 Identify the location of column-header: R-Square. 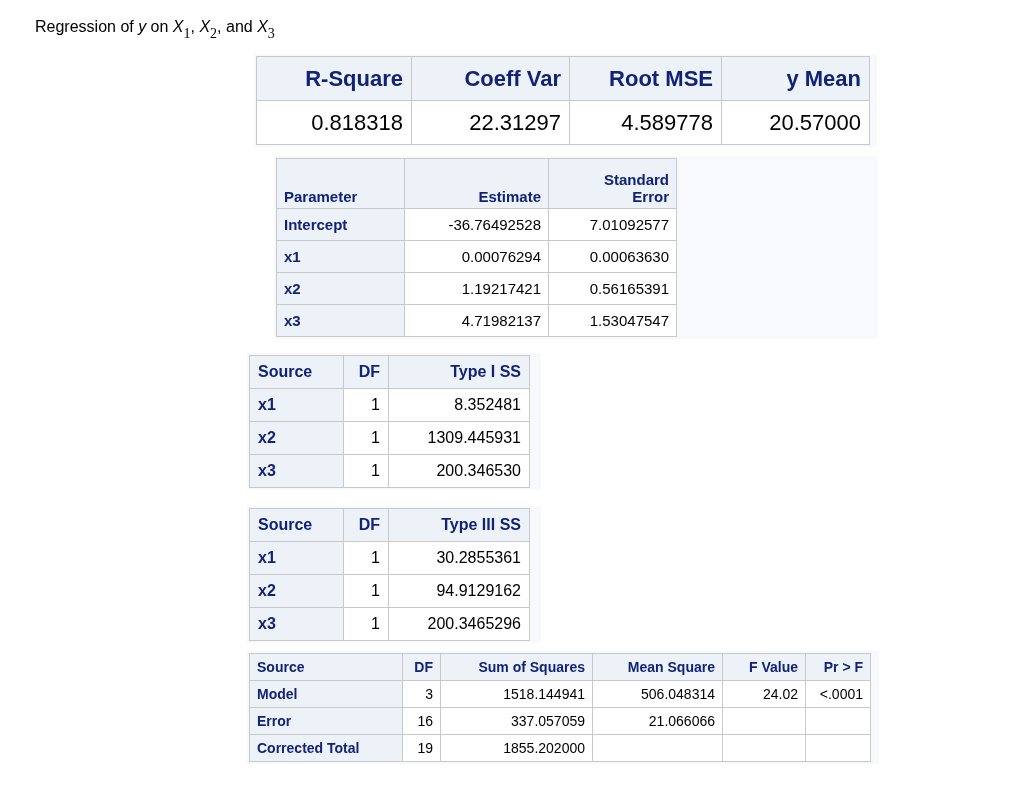
(334, 78).